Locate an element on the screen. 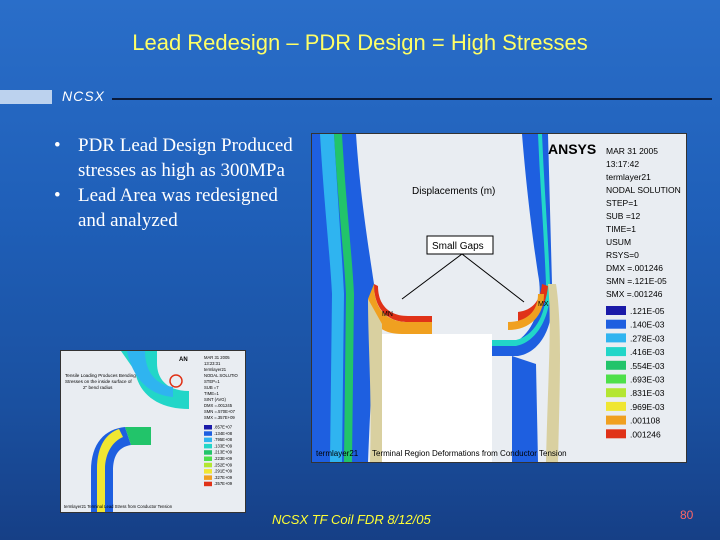 The width and height of the screenshot is (720, 540). info-line: SUB =12 is located at coordinates (623, 216).